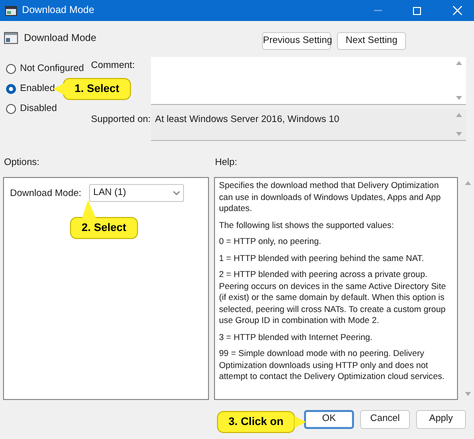 The image size is (474, 439). What do you see at coordinates (296, 41) in the screenshot?
I see `nav-button: Previous Setting` at bounding box center [296, 41].